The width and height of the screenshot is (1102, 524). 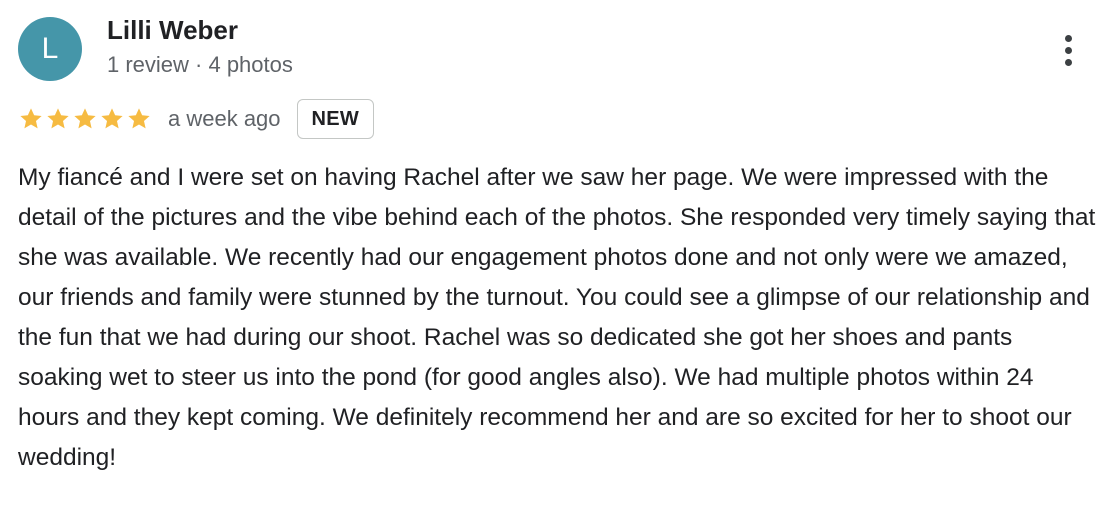 I want to click on star-rating, so click(x=85, y=119).